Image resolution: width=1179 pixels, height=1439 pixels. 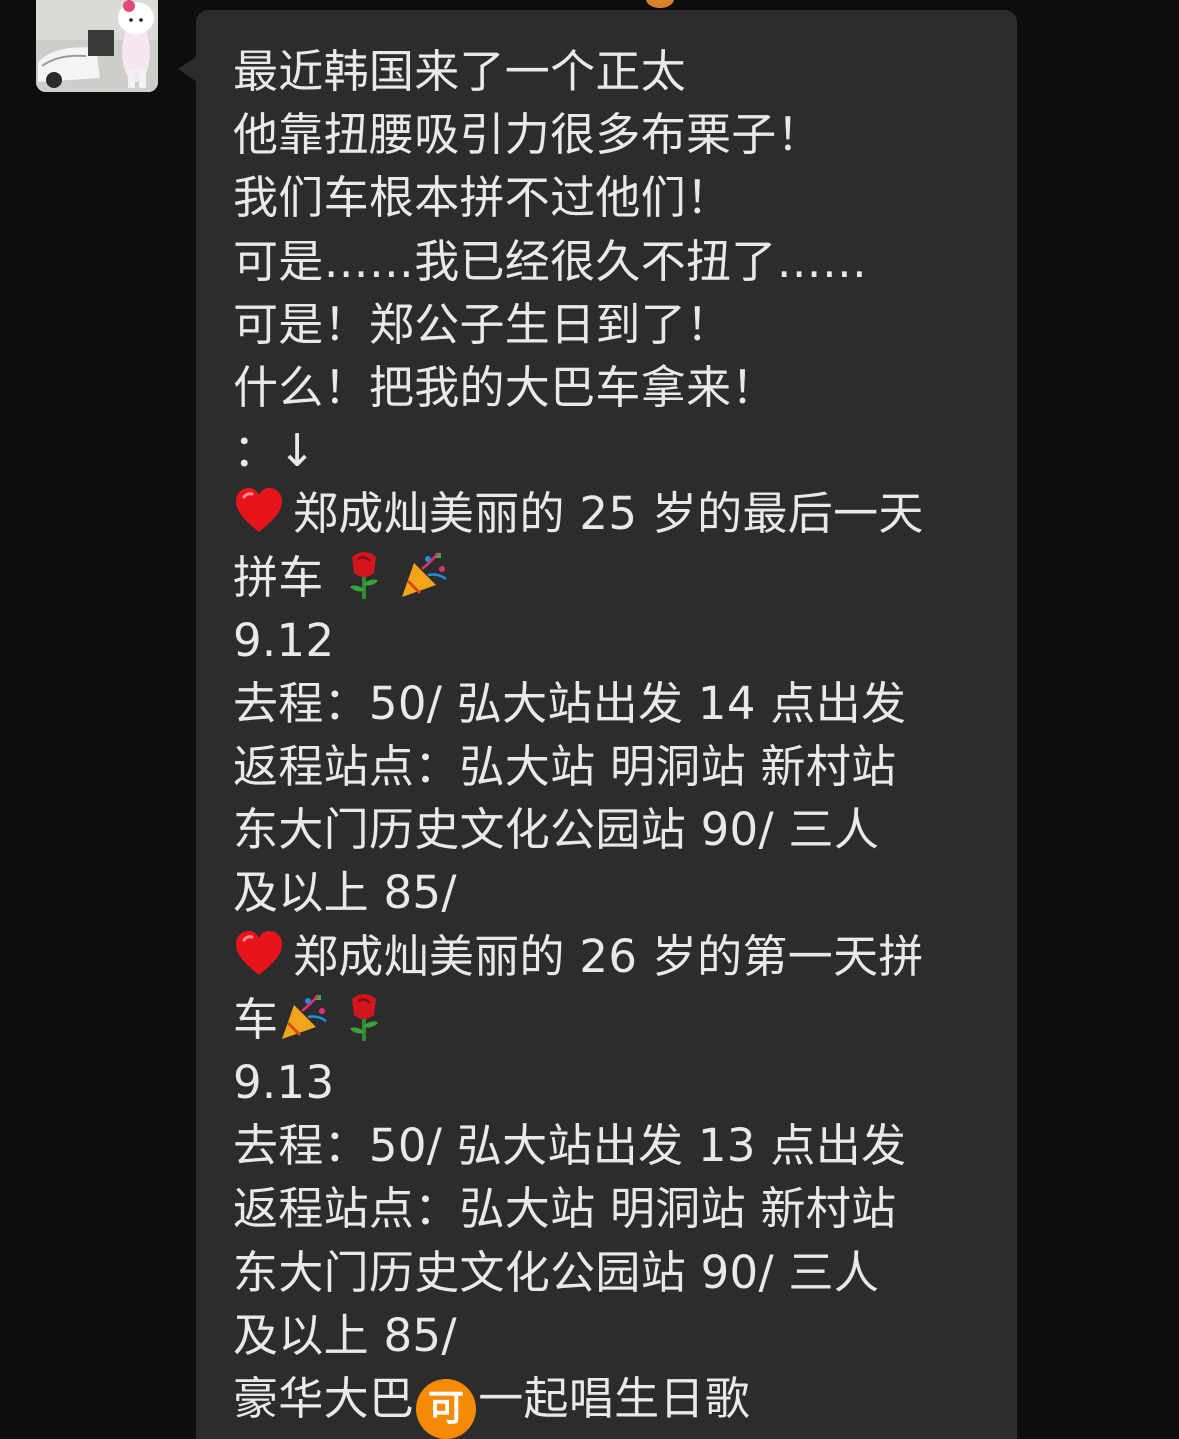 What do you see at coordinates (324, 1398) in the screenshot?
I see `message-line-text: 豪华大巴` at bounding box center [324, 1398].